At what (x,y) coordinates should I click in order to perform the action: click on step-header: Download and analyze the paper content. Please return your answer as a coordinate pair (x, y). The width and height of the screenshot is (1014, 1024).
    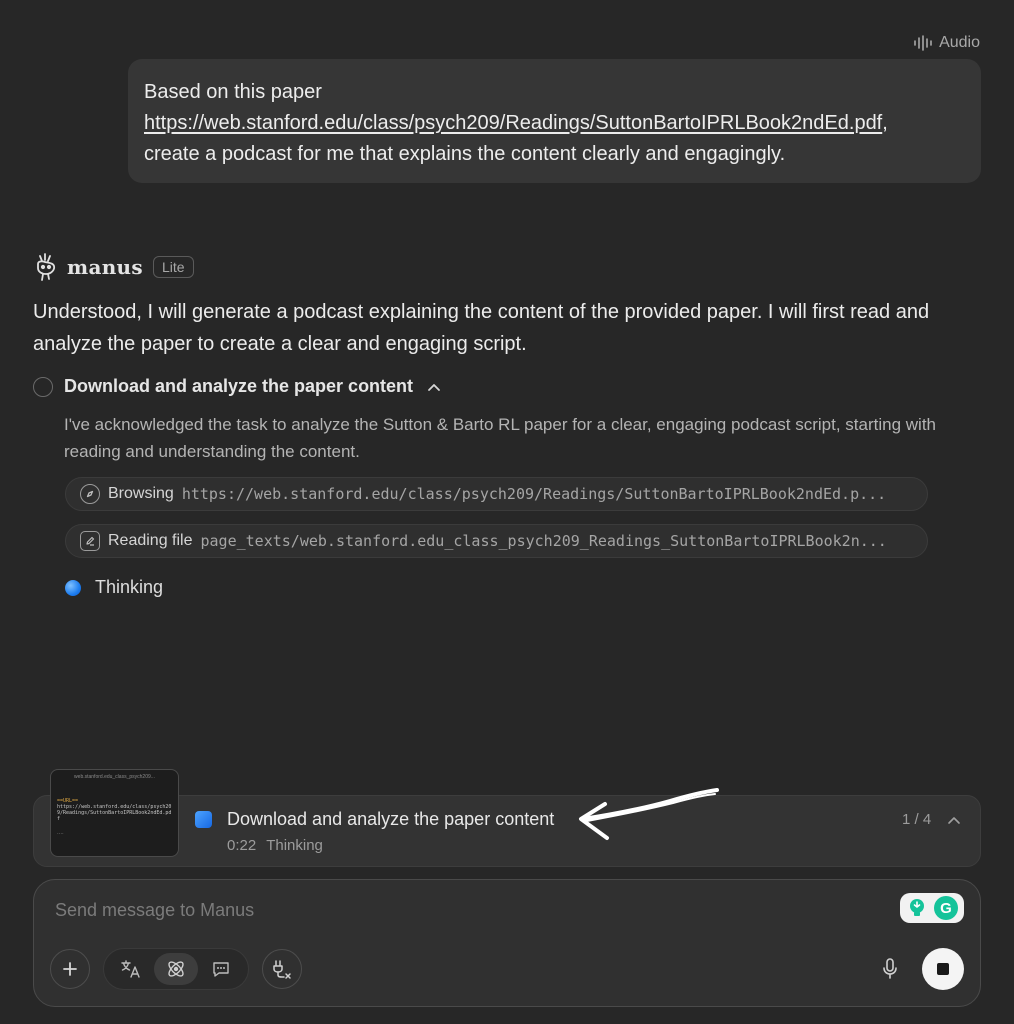
    Looking at the image, I should click on (252, 386).